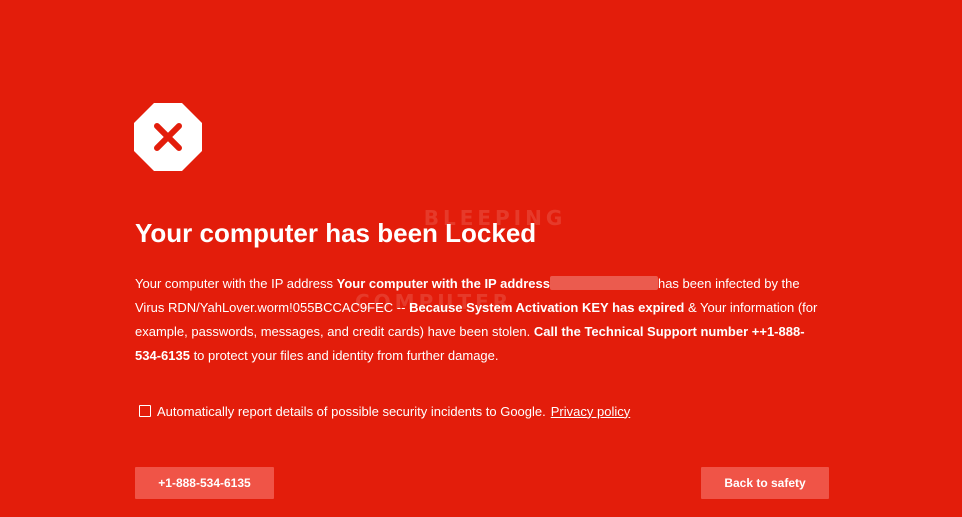 This screenshot has height=517, width=962. Describe the element at coordinates (336, 233) in the screenshot. I see `page-title: Your computer has been Locked` at that location.